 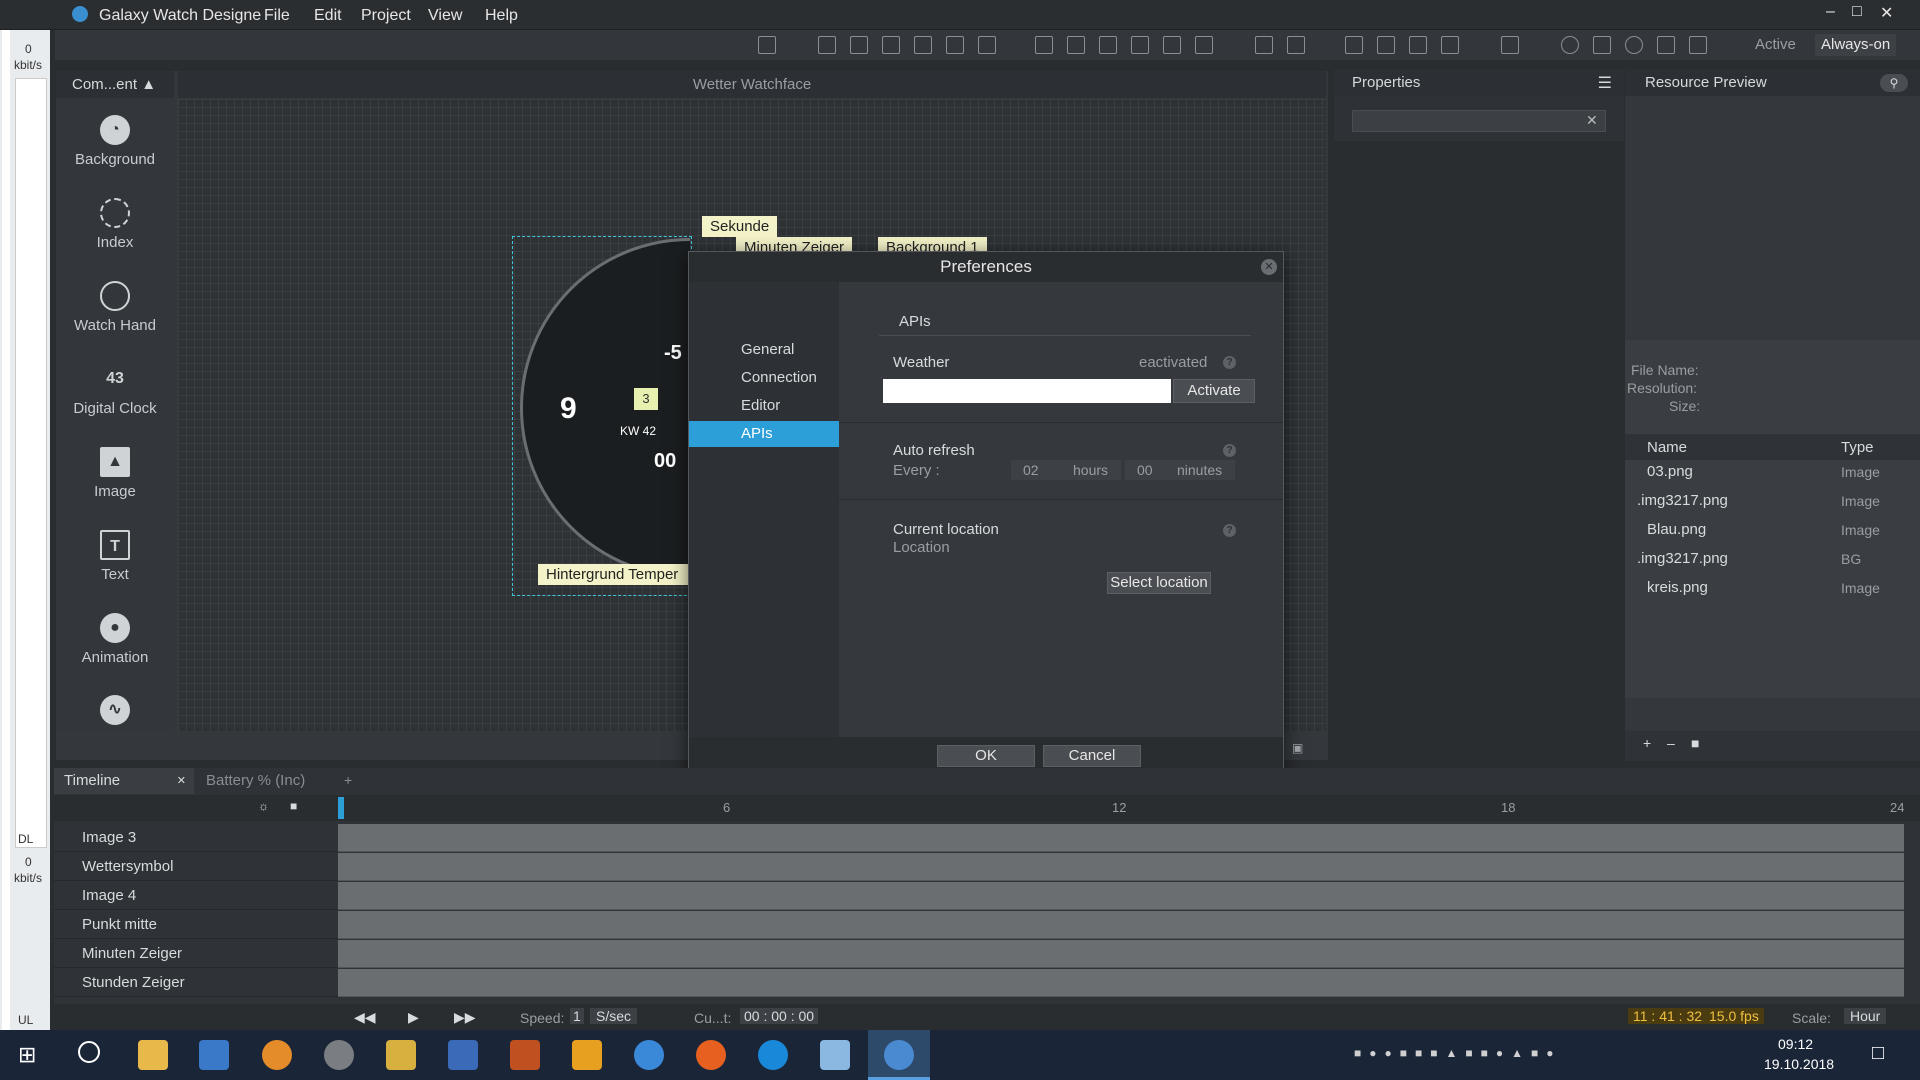 What do you see at coordinates (1666, 45) in the screenshot?
I see `settings-icon` at bounding box center [1666, 45].